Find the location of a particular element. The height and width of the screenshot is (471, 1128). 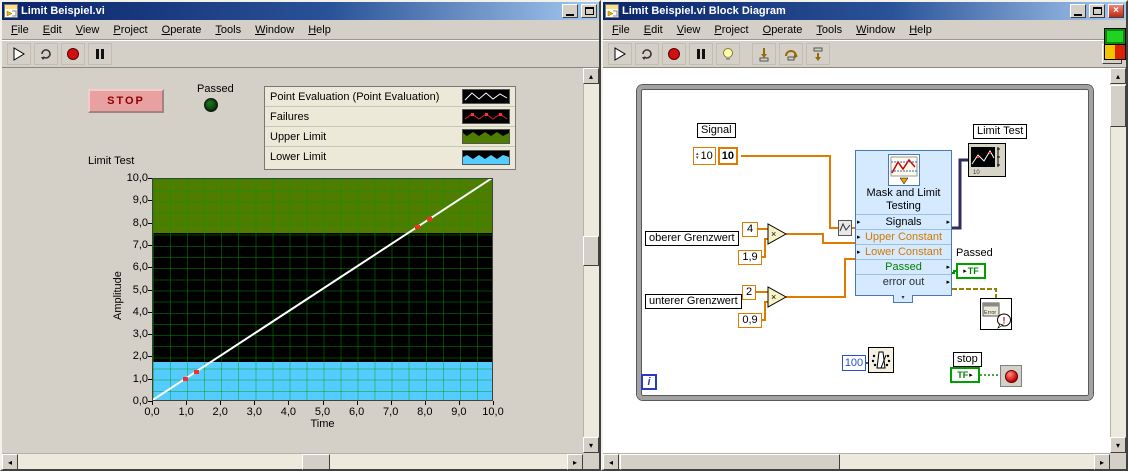

legend-item-lower-limit: Lower Limit is located at coordinates (390, 157).